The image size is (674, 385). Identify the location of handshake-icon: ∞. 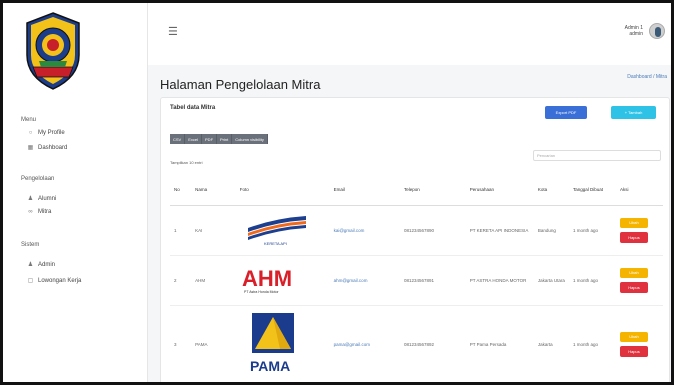
(30, 212).